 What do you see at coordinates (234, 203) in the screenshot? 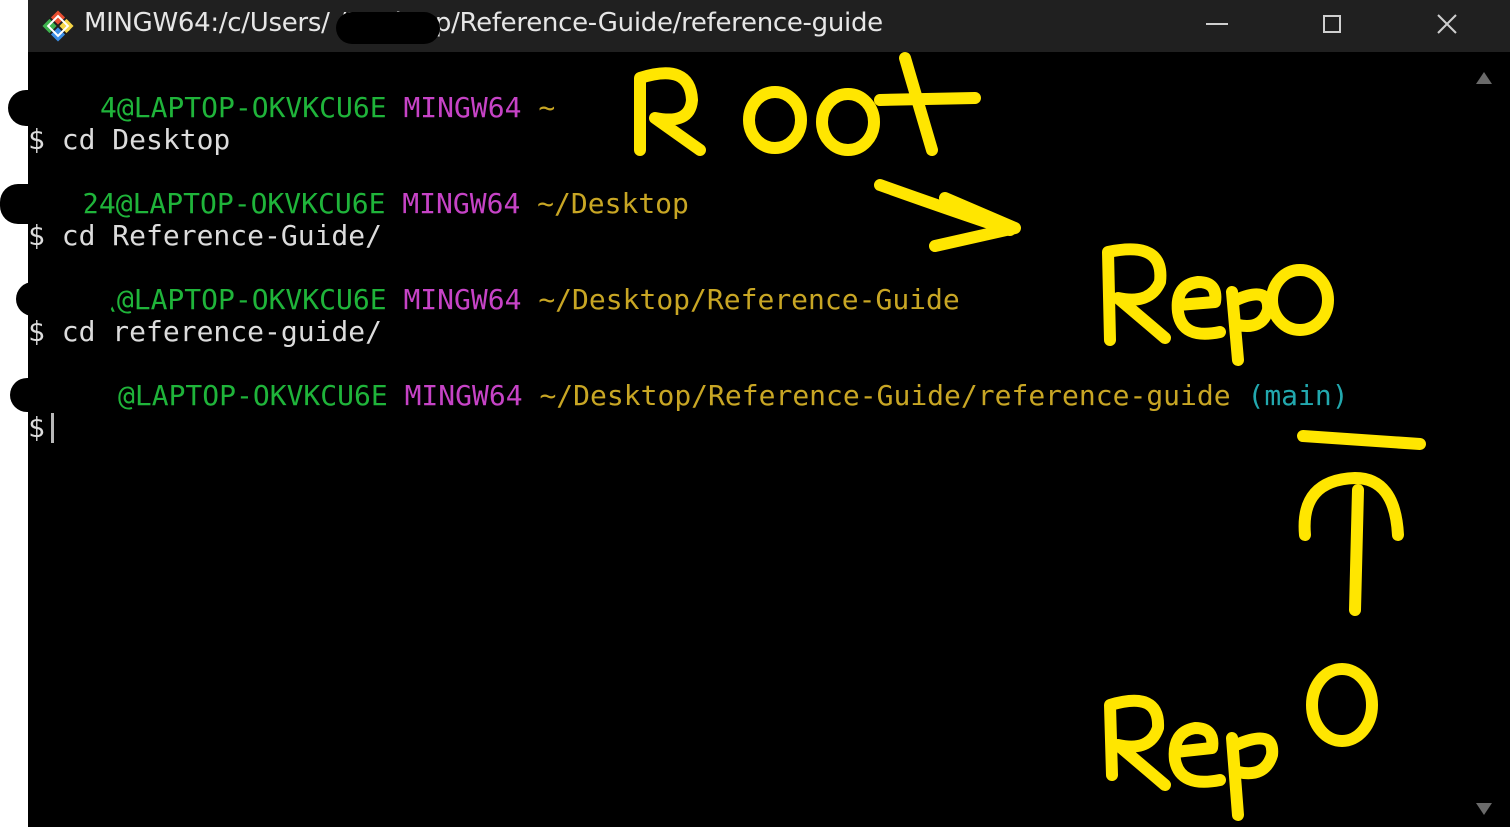
I see `prompt-user-host: 24@LAPTOP-OKVKCU6E` at bounding box center [234, 203].